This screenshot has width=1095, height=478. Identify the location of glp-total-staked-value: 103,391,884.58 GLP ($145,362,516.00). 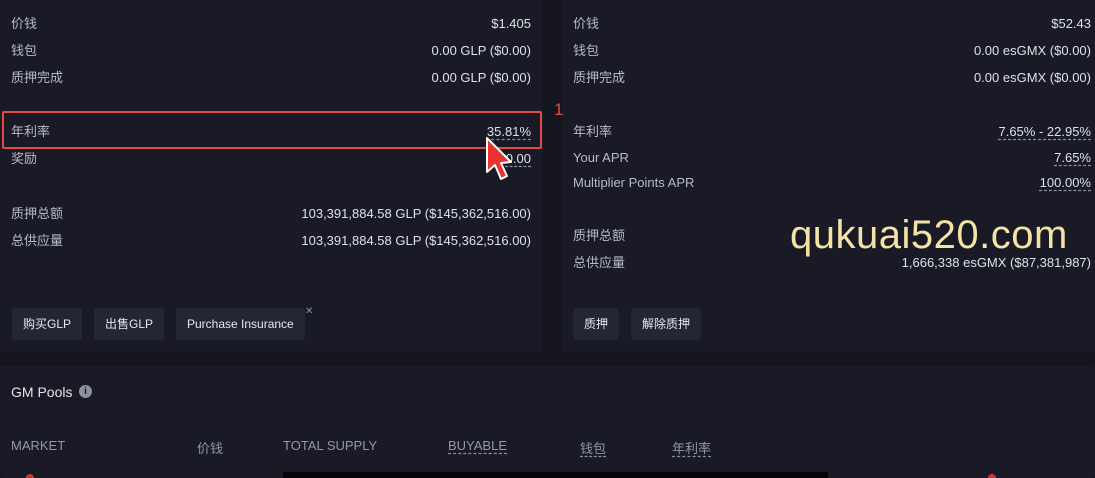
(416, 213).